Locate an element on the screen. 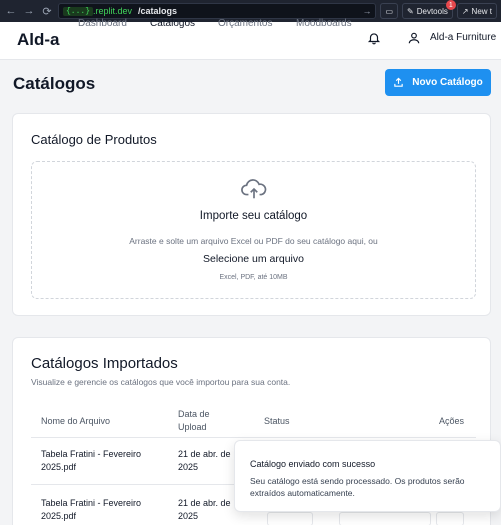  address-bar: {...} .replit.dev /catalogs → is located at coordinates (217, 11).